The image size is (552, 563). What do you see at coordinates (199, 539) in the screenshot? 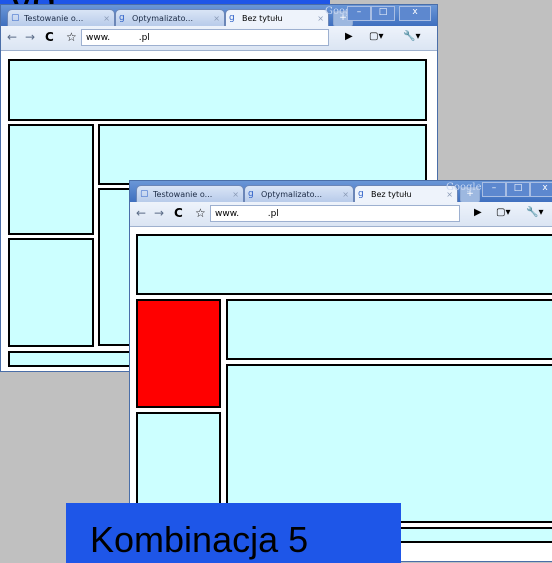
I see `slide-caption-text: Kombinacja 5` at bounding box center [199, 539].